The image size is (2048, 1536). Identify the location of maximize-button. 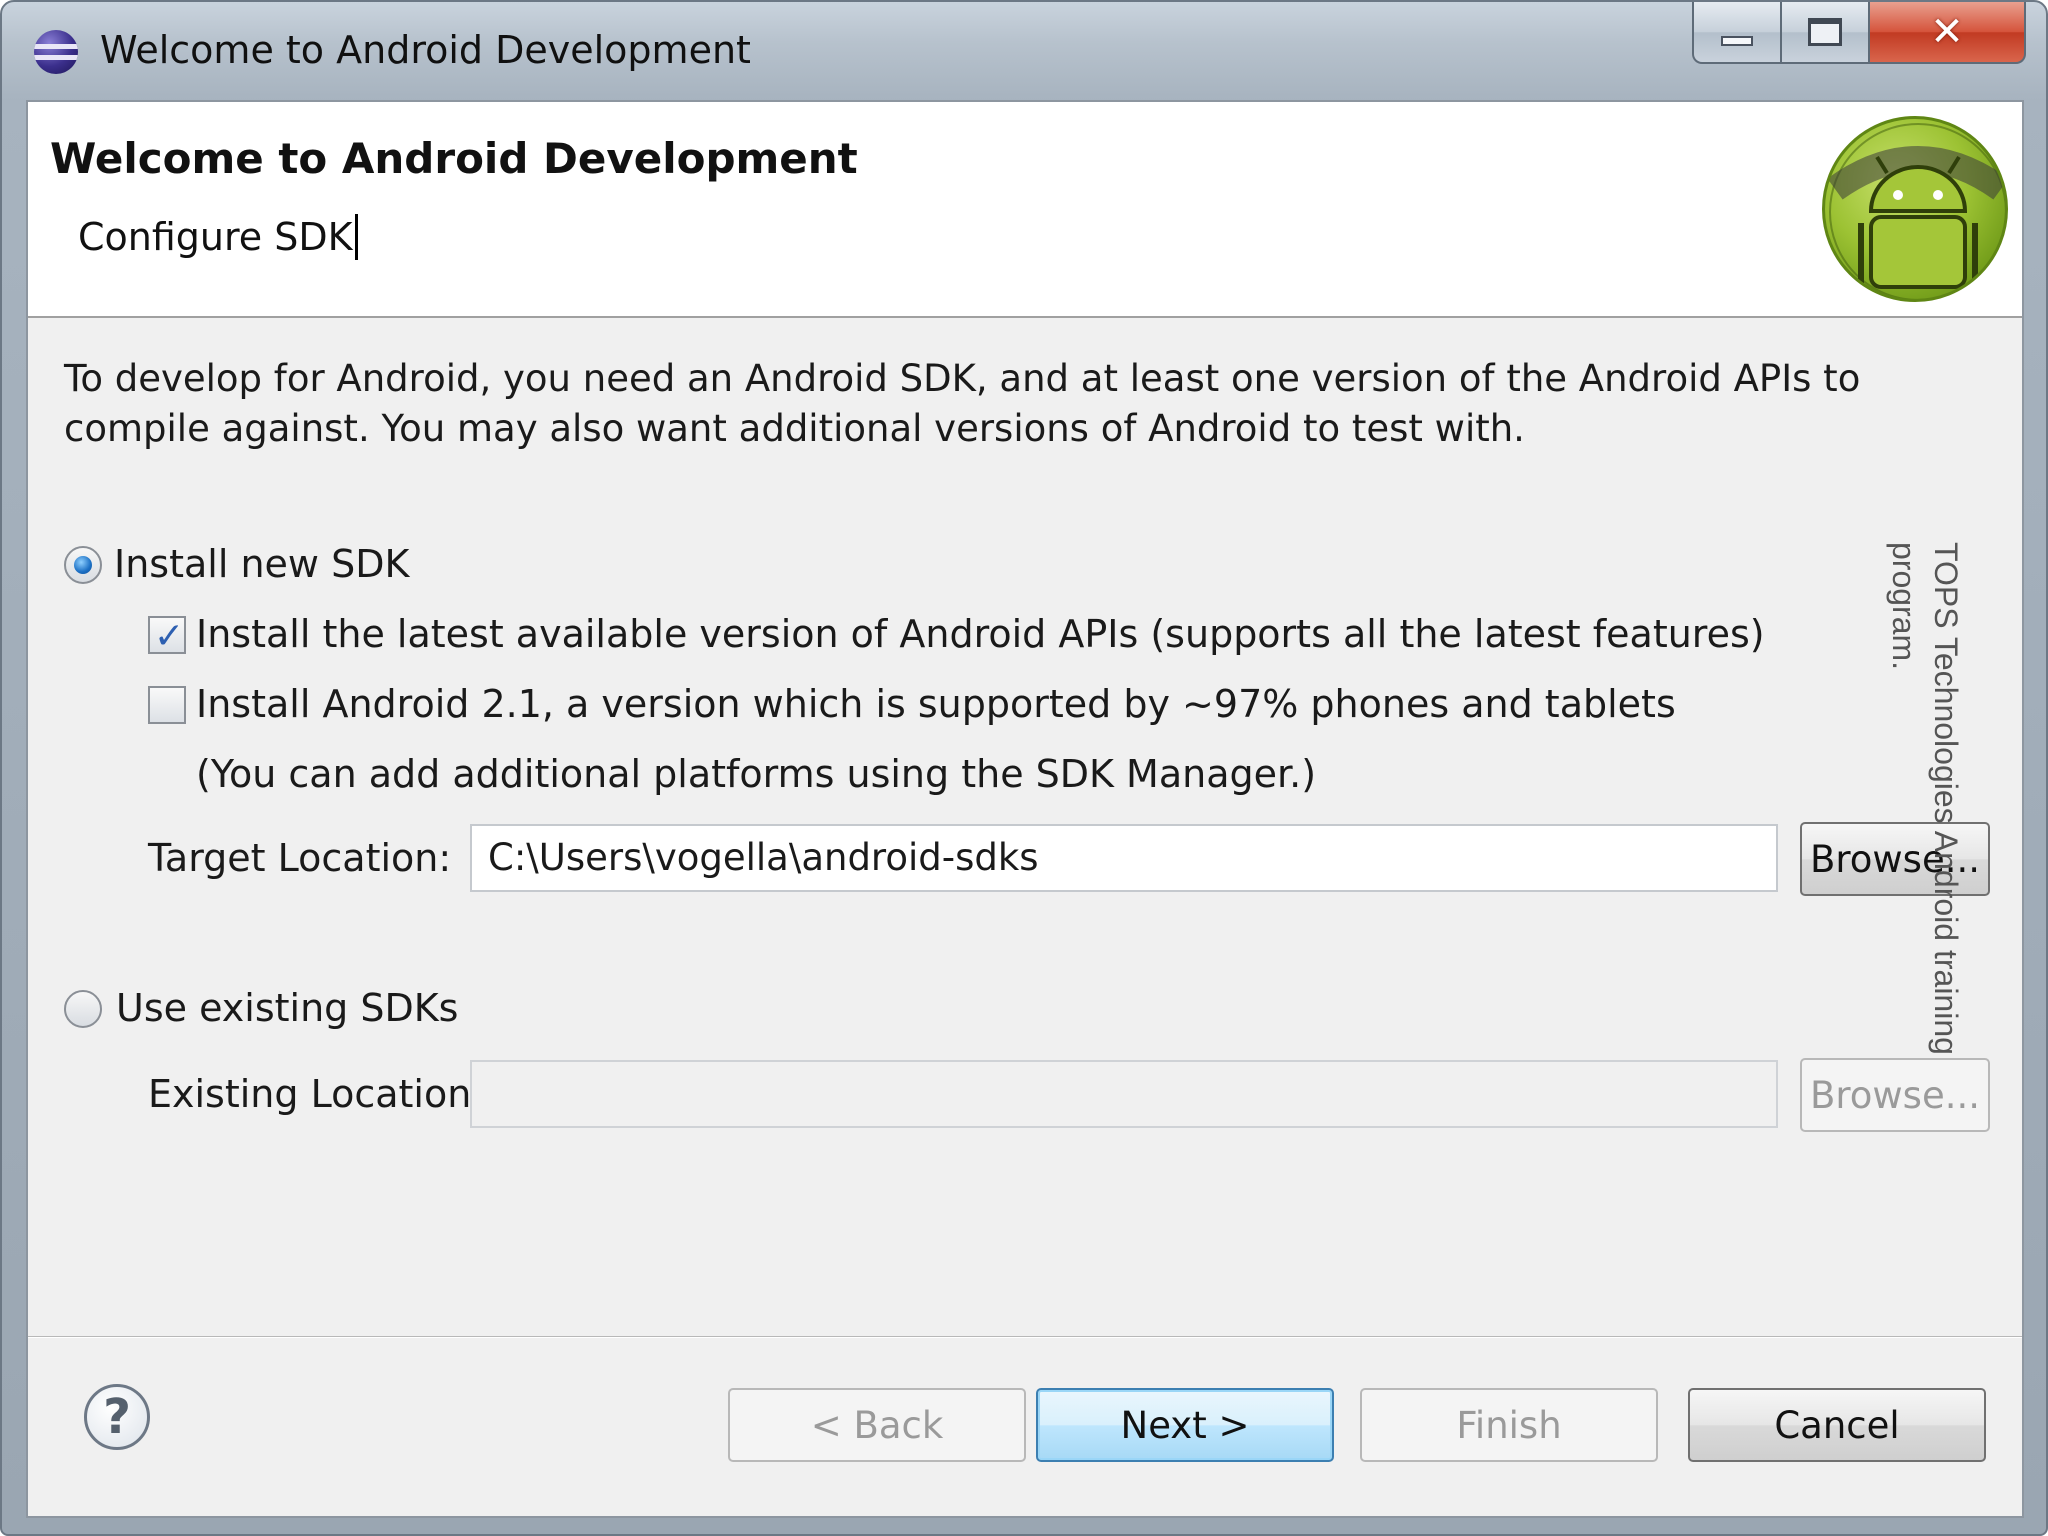
(1826, 33).